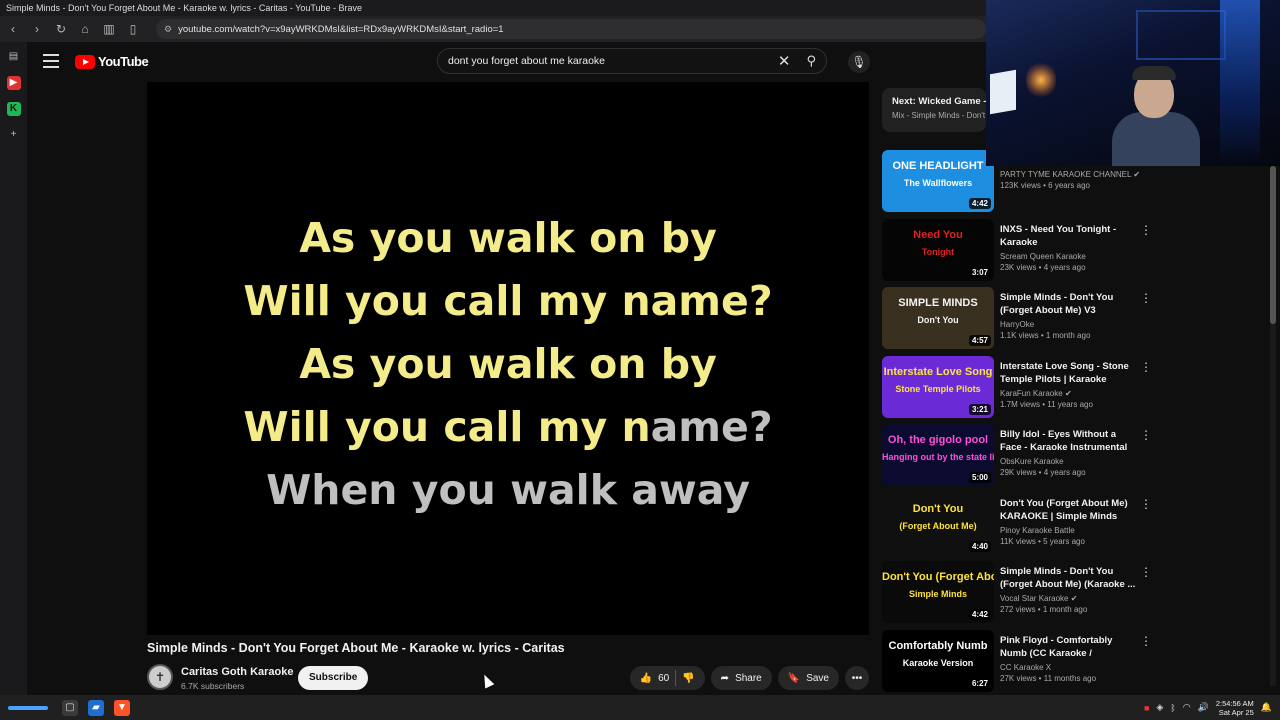  I want to click on subscribe-button: Subscribe, so click(333, 678).